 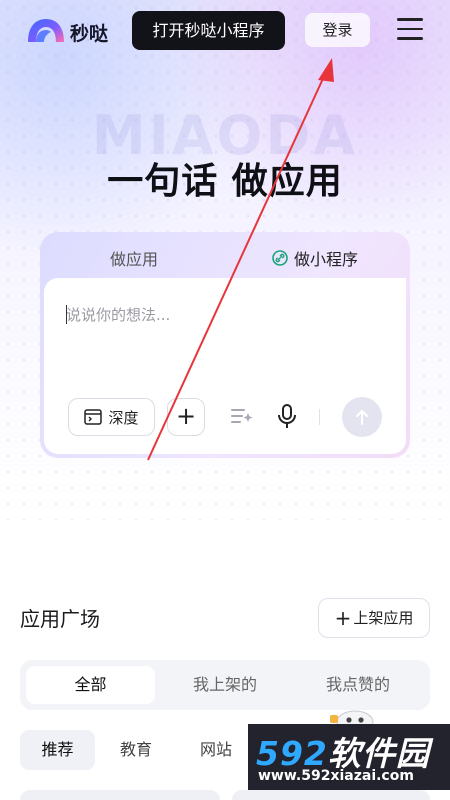 What do you see at coordinates (358, 685) in the screenshot?
I see `segment-my-liked: 我点赞的` at bounding box center [358, 685].